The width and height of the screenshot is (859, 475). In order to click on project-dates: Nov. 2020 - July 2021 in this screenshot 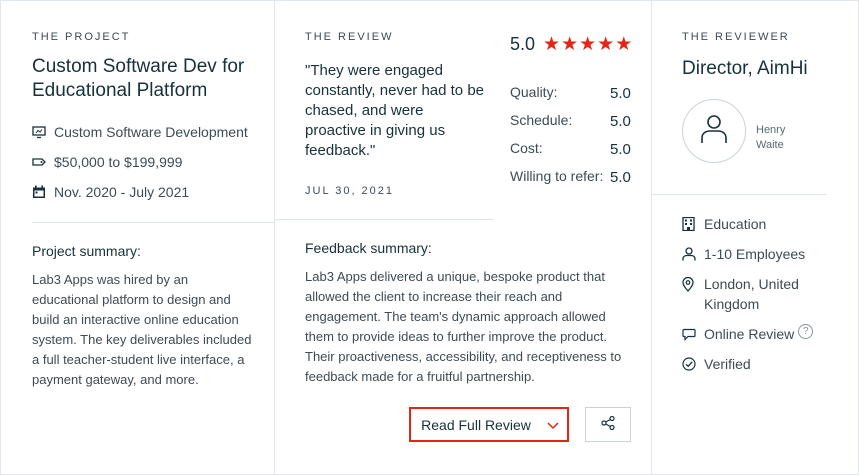, I will do `click(110, 192)`.